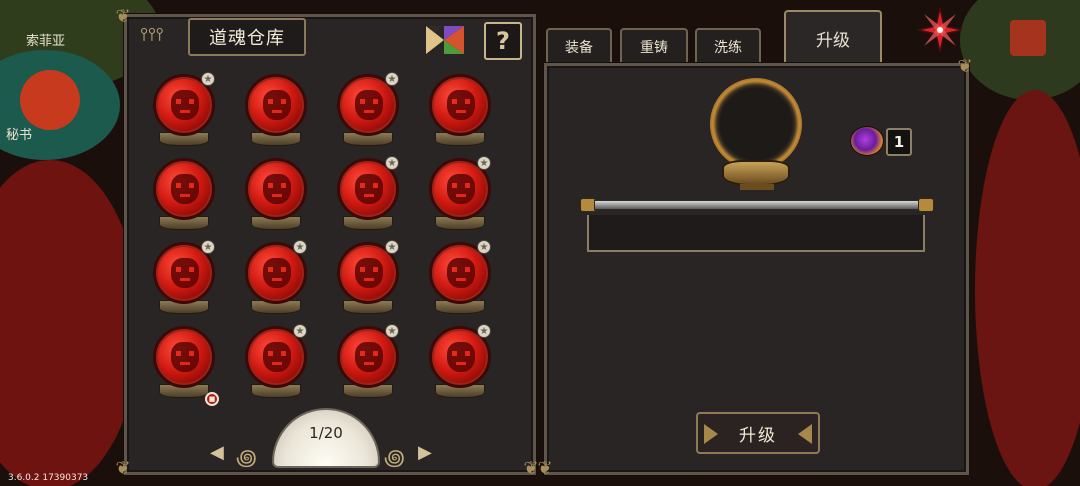 Image resolution: width=1080 pixels, height=486 pixels. What do you see at coordinates (805, 434) in the screenshot?
I see `arrow-right-icon` at bounding box center [805, 434].